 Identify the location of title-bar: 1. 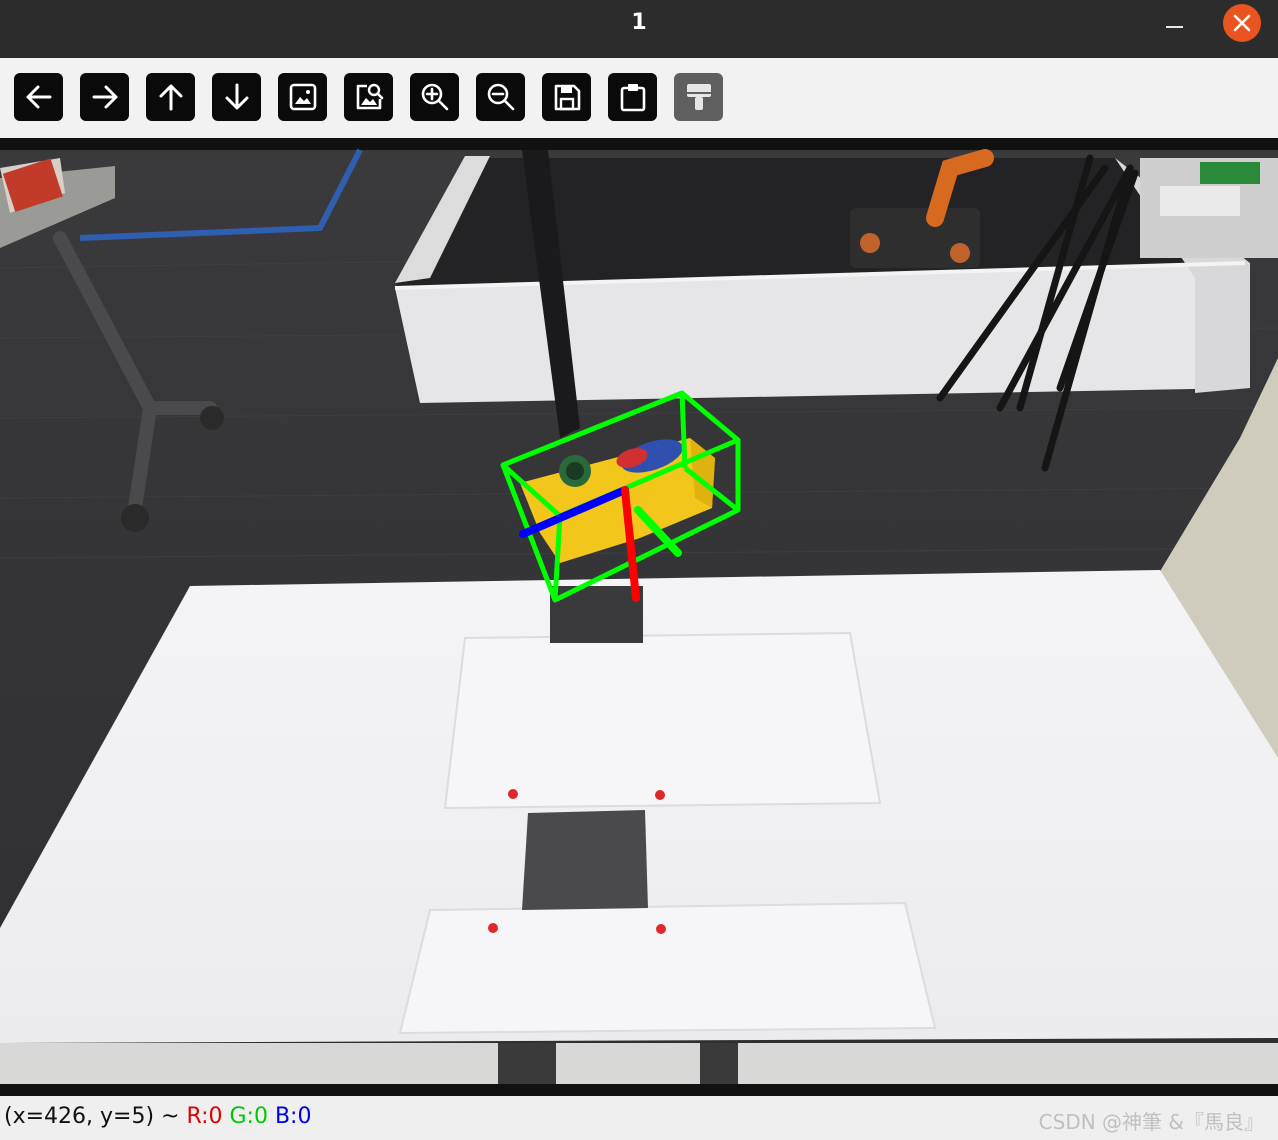
(639, 29).